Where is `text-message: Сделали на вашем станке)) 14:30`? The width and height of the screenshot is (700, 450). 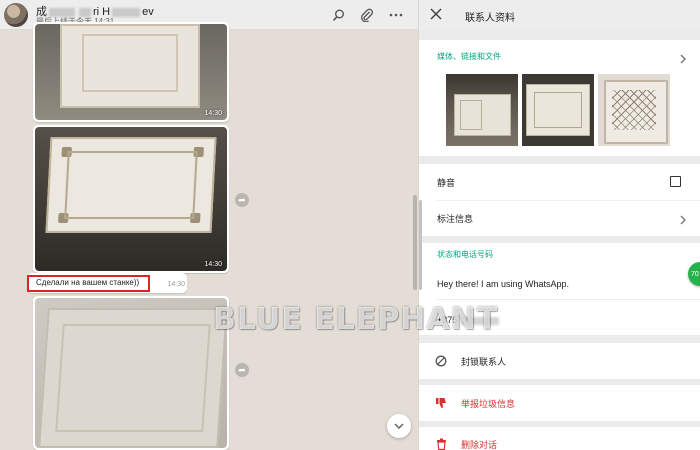 text-message: Сделали на вашем станке)) 14:30 is located at coordinates (107, 283).